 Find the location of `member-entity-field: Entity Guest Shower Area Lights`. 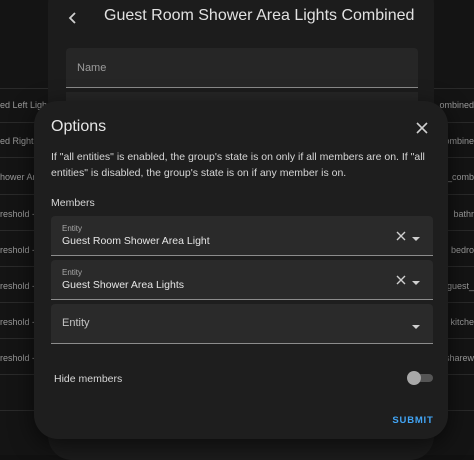

member-entity-field: Entity Guest Shower Area Lights is located at coordinates (242, 280).